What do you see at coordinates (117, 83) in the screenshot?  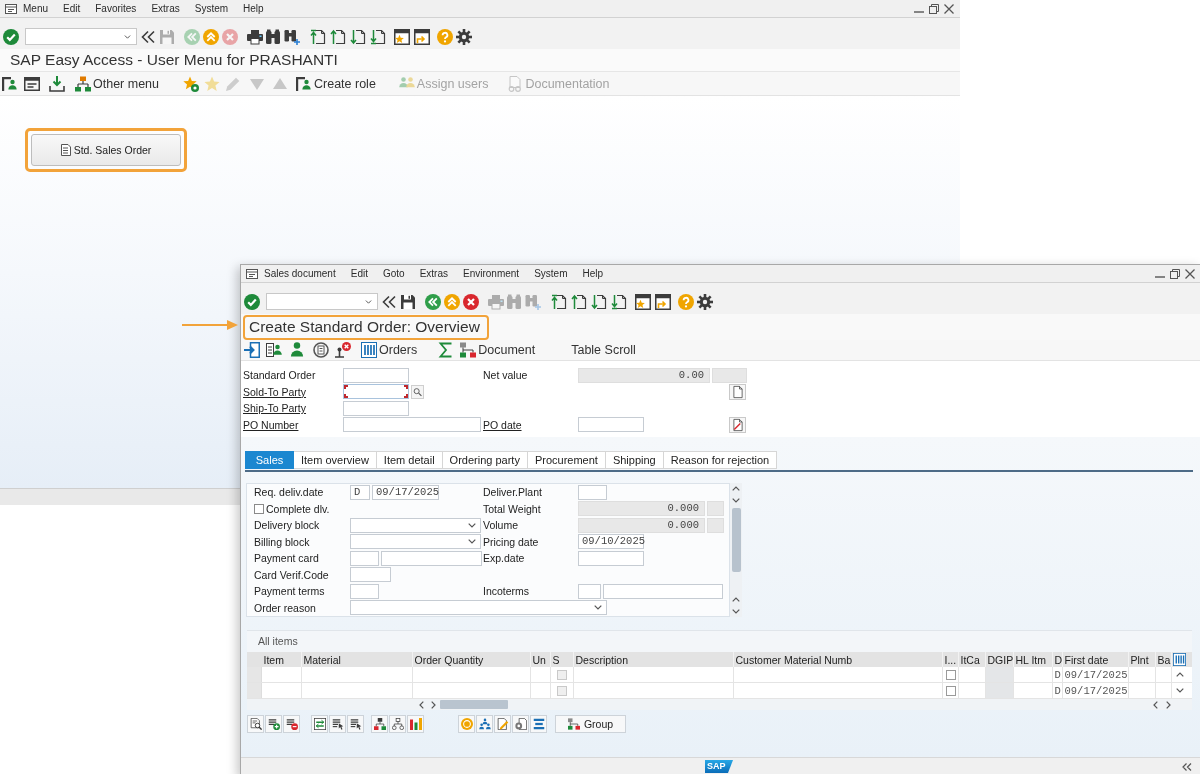 I see `toolbar-button: Other menu` at bounding box center [117, 83].